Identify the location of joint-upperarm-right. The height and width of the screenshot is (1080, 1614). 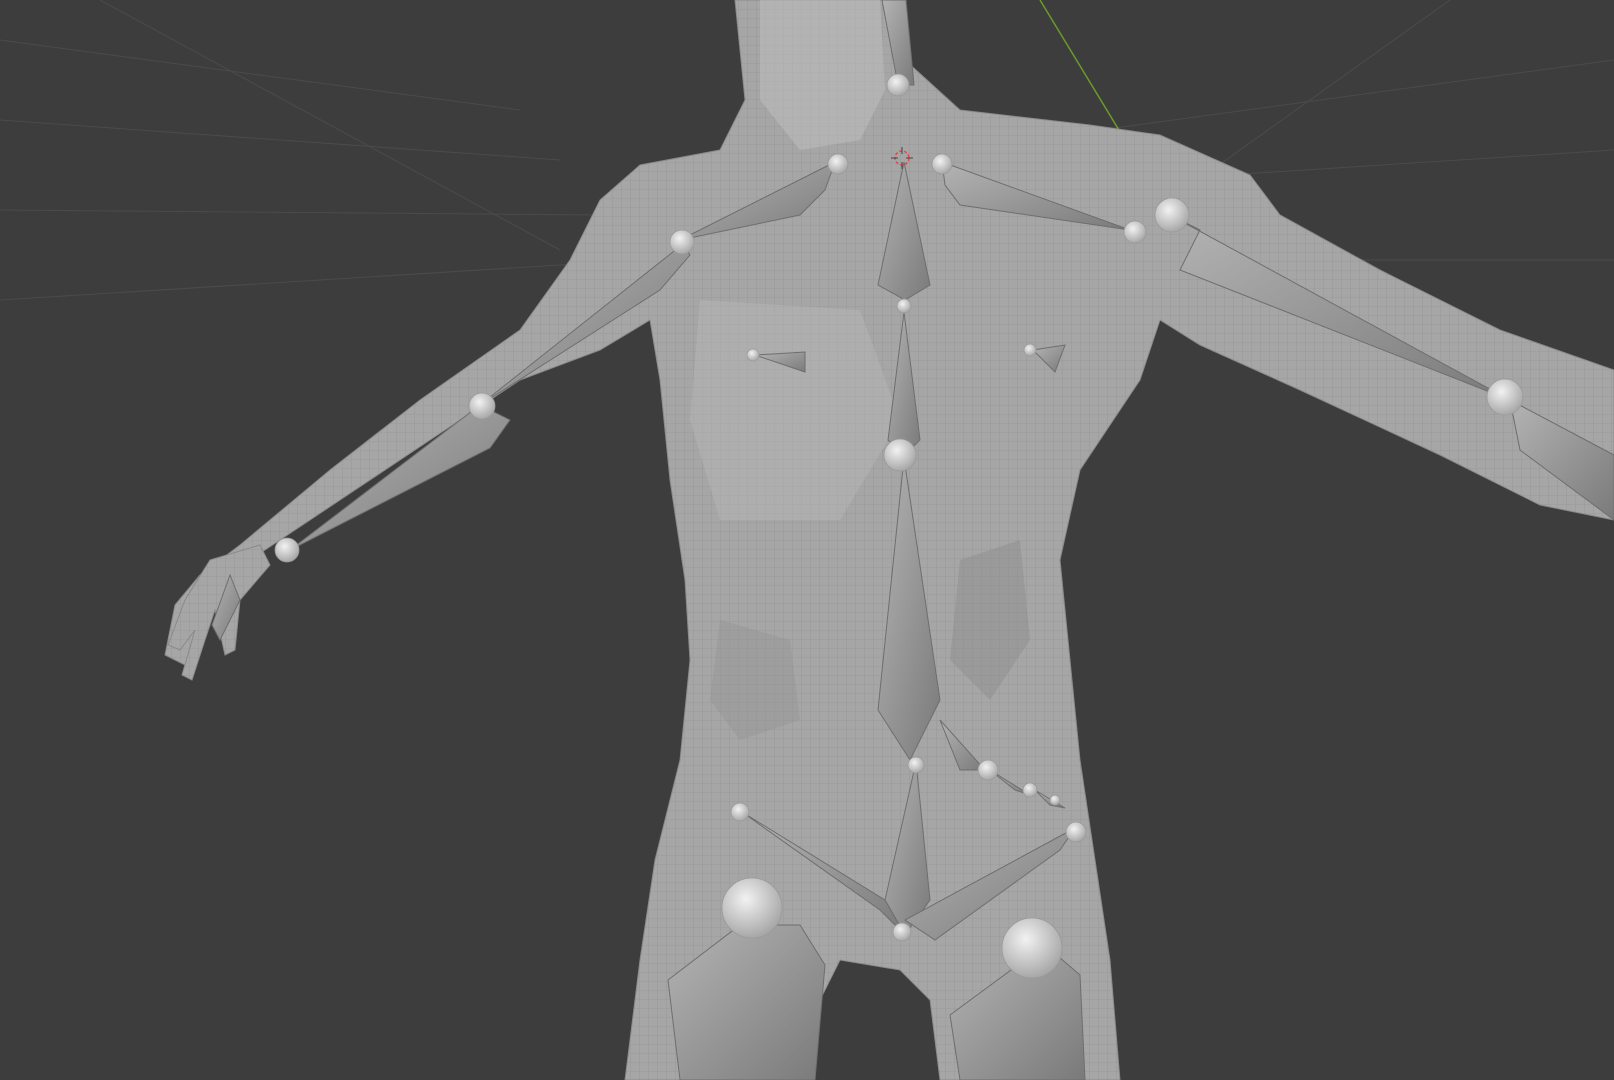
(1172, 215).